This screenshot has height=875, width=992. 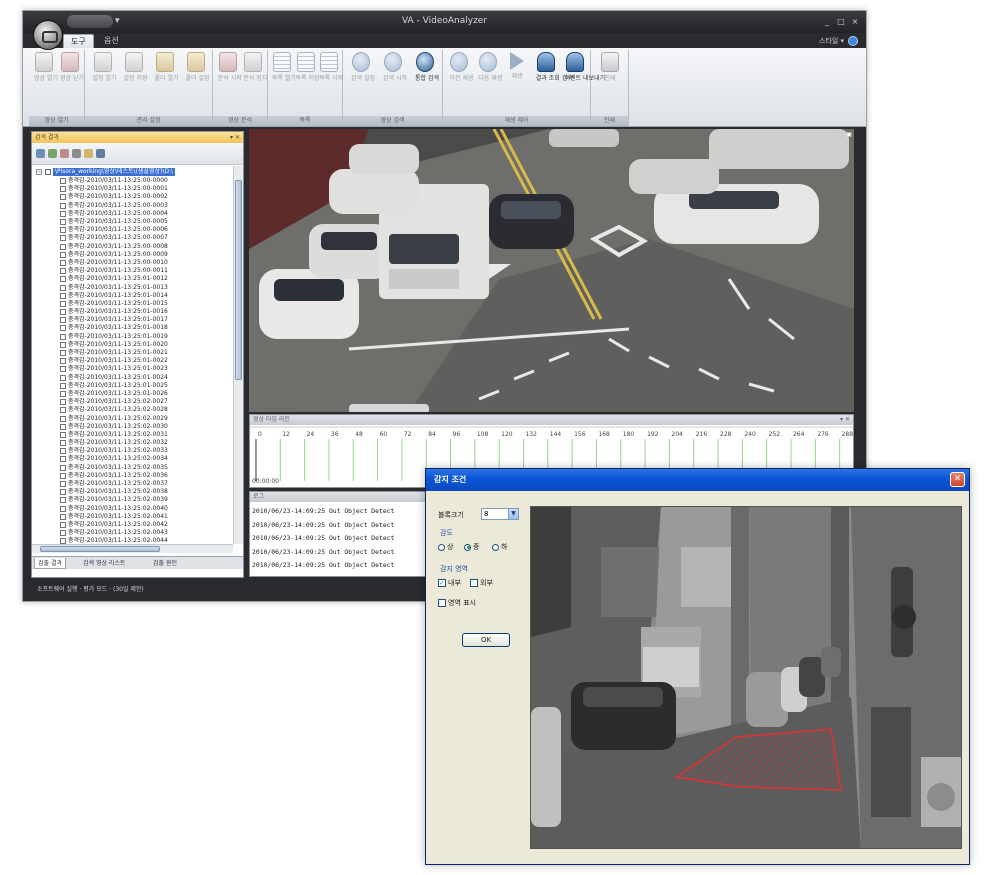 What do you see at coordinates (48, 35) in the screenshot?
I see `application-menu-button` at bounding box center [48, 35].